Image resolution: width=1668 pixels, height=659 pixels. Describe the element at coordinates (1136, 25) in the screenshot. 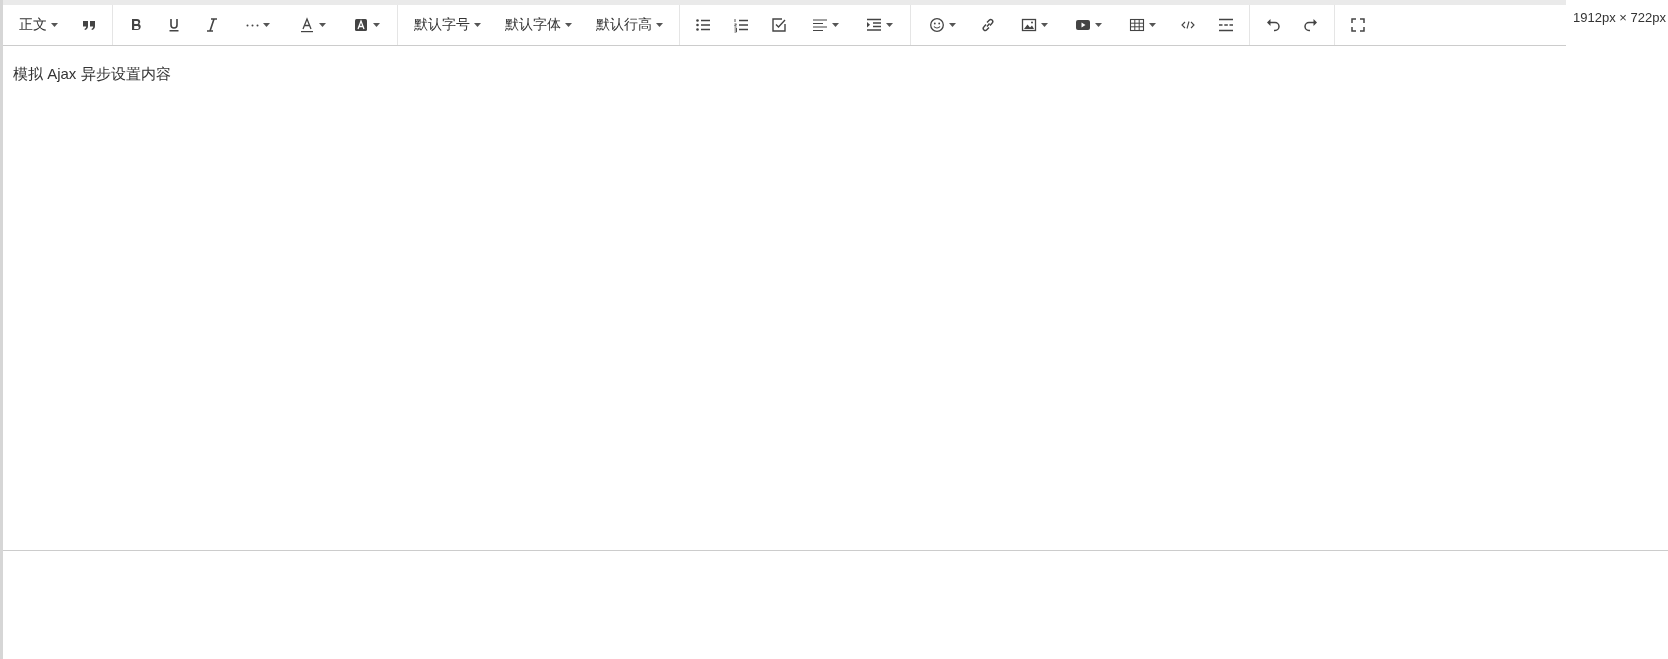

I see `table-icon` at that location.